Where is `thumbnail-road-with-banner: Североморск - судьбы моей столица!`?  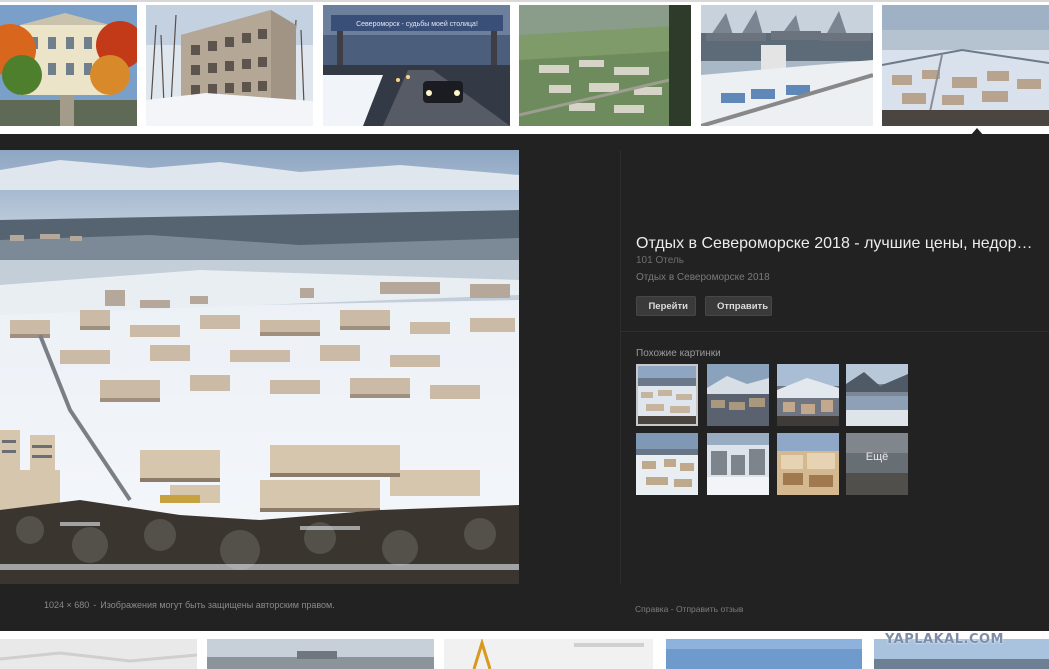
thumbnail-road-with-banner: Североморск - судьбы моей столица! is located at coordinates (416, 65).